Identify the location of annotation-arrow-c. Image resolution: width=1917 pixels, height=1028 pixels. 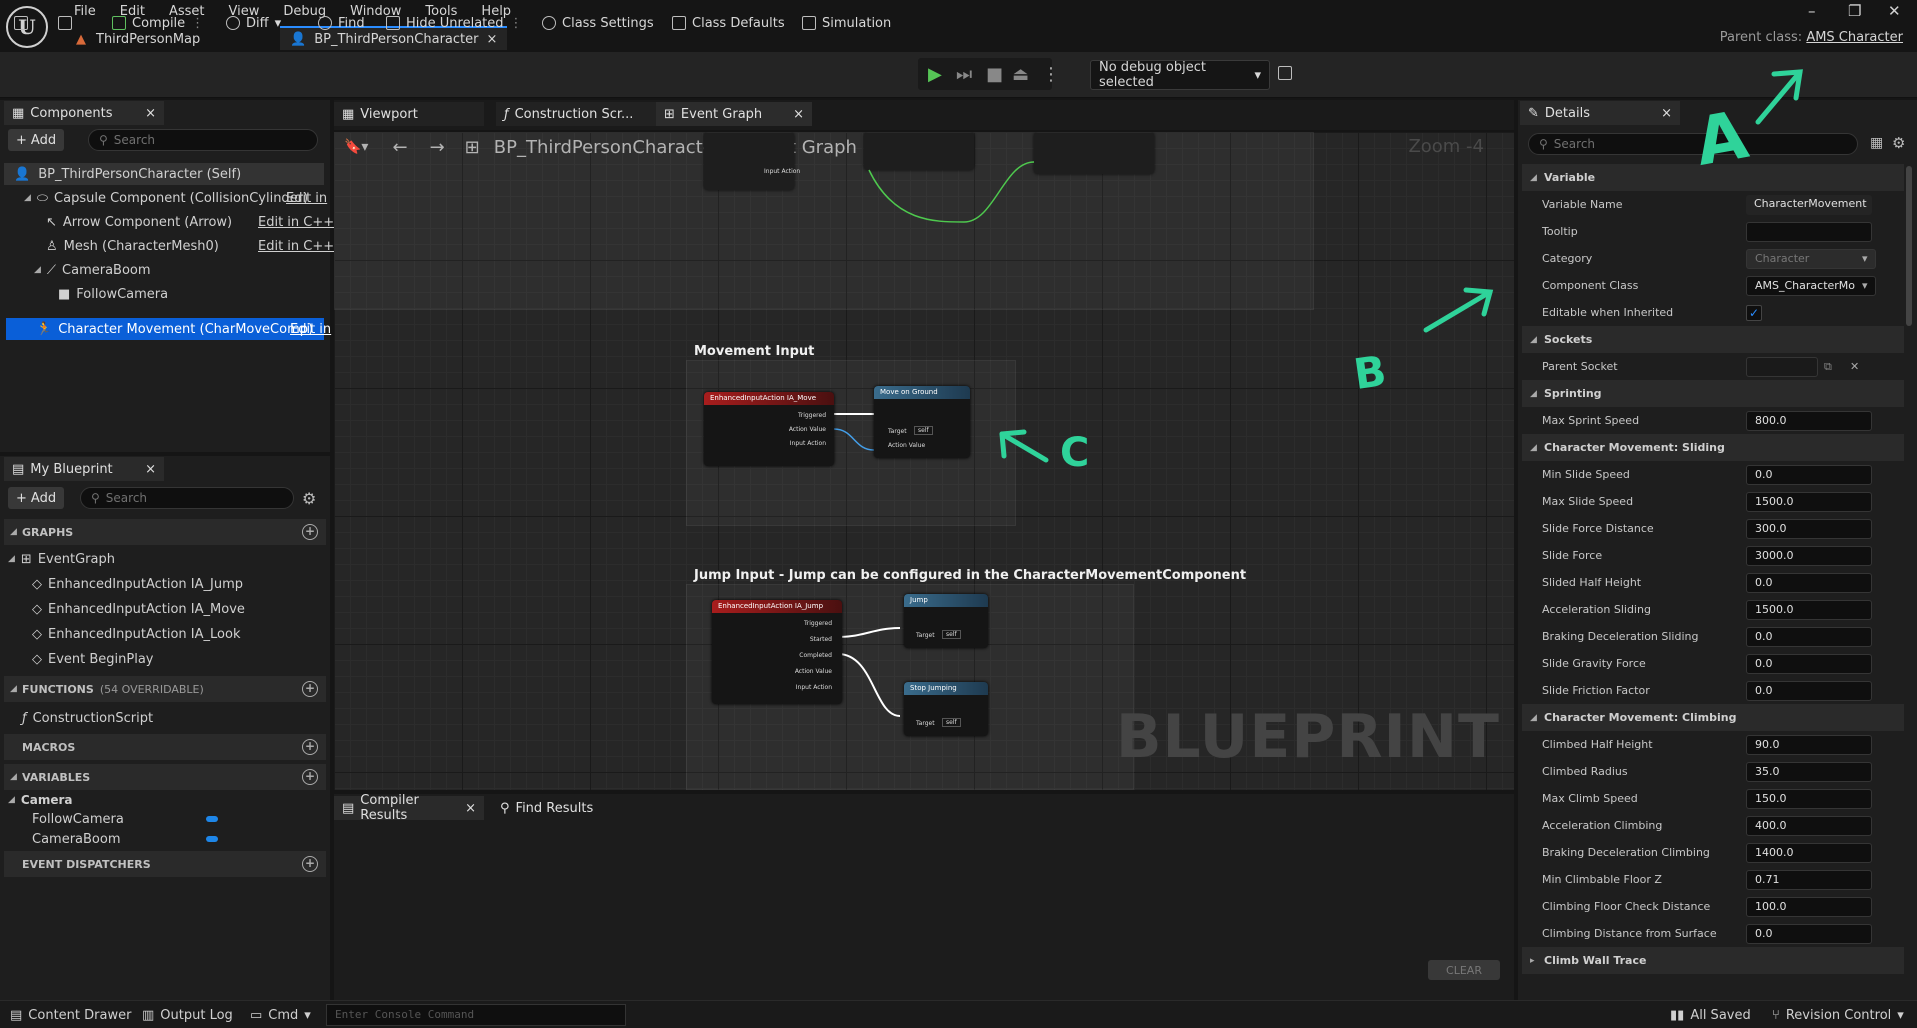
(1024, 446).